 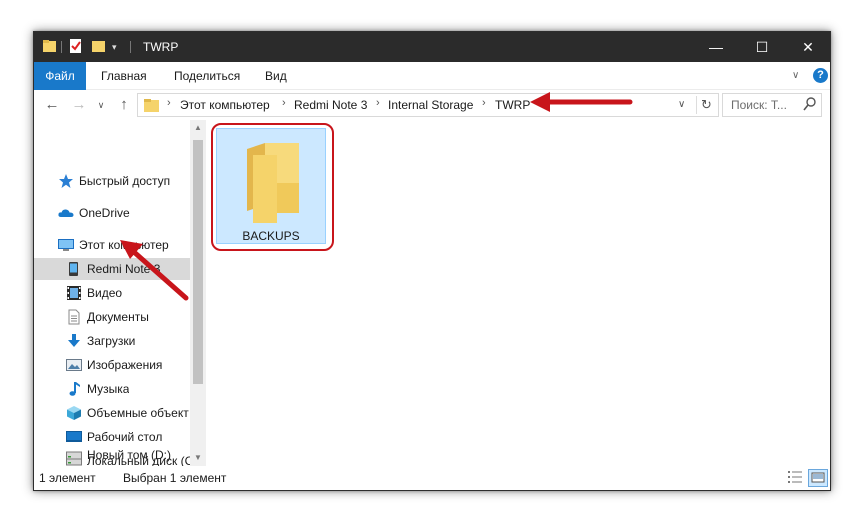 What do you see at coordinates (67, 478) in the screenshot?
I see `item-count: 1 элемент` at bounding box center [67, 478].